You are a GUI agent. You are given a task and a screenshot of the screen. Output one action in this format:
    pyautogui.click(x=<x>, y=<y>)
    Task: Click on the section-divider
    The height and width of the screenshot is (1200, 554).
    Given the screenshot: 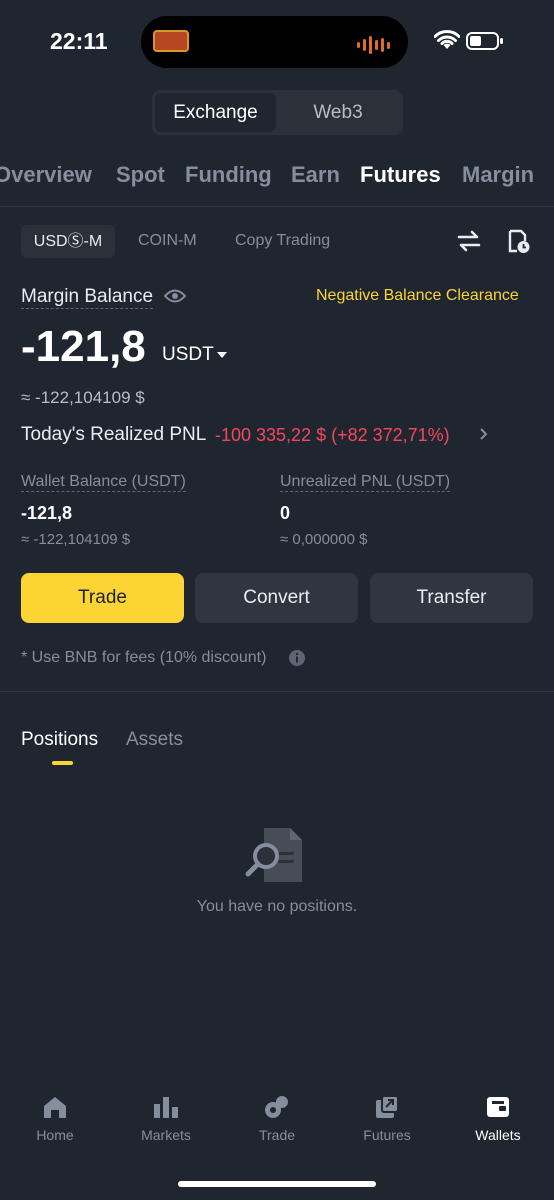 What is the action you would take?
    pyautogui.click(x=277, y=691)
    